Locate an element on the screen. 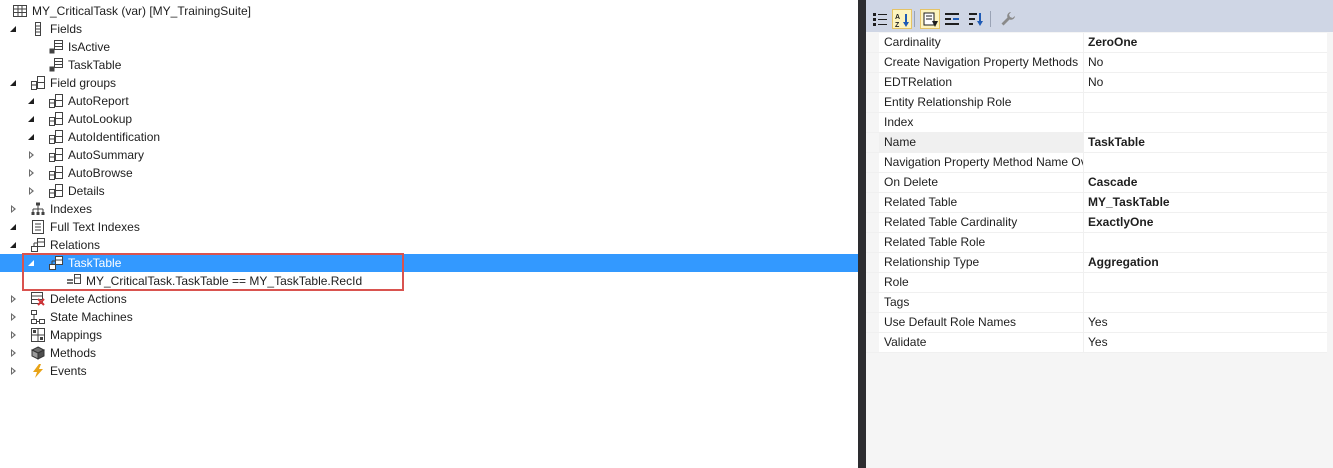  property-name: Related Table Role is located at coordinates (981, 242).